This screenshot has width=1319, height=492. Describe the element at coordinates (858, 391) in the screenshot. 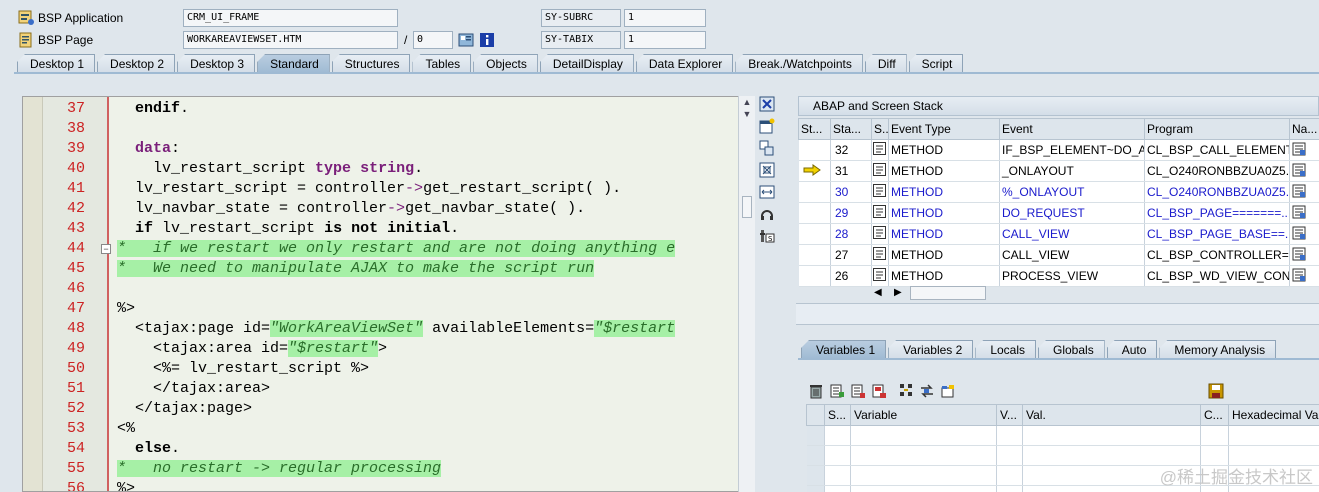

I see `import-icon` at that location.